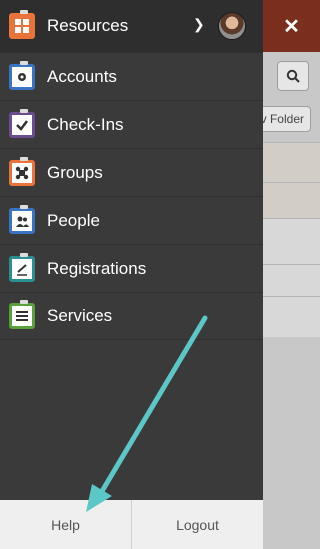  Describe the element at coordinates (88, 25) in the screenshot. I see `drawer-title: Resources` at that location.